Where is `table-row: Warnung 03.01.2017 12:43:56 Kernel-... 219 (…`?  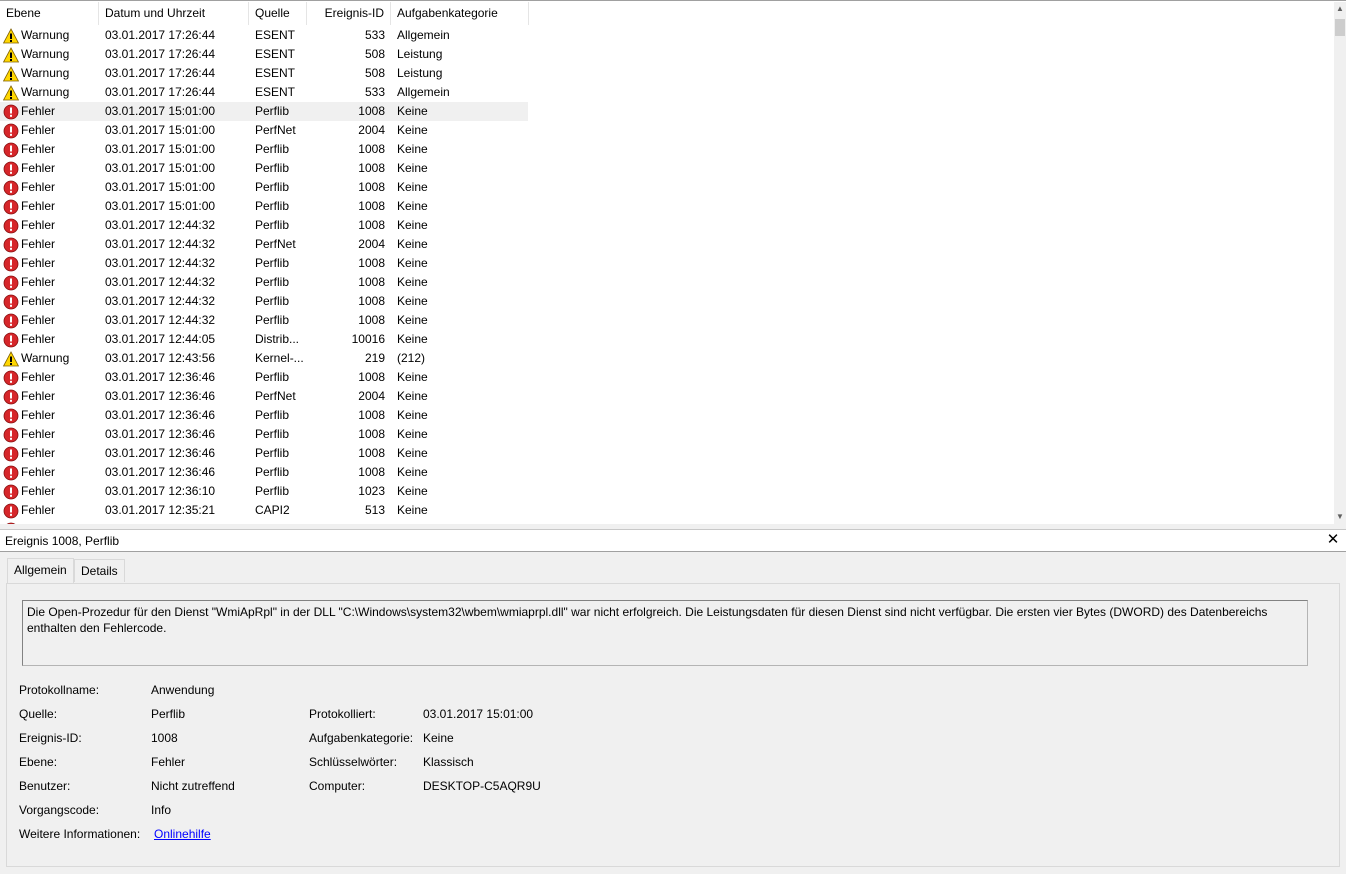 table-row: Warnung 03.01.2017 12:43:56 Kernel-... 219 (… is located at coordinates (264, 358).